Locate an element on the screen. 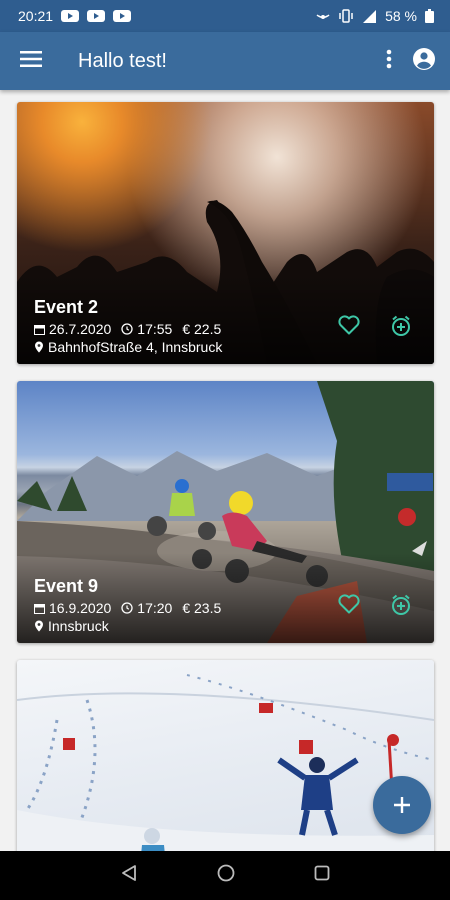 The height and width of the screenshot is (900, 450). add-event-button is located at coordinates (402, 805).